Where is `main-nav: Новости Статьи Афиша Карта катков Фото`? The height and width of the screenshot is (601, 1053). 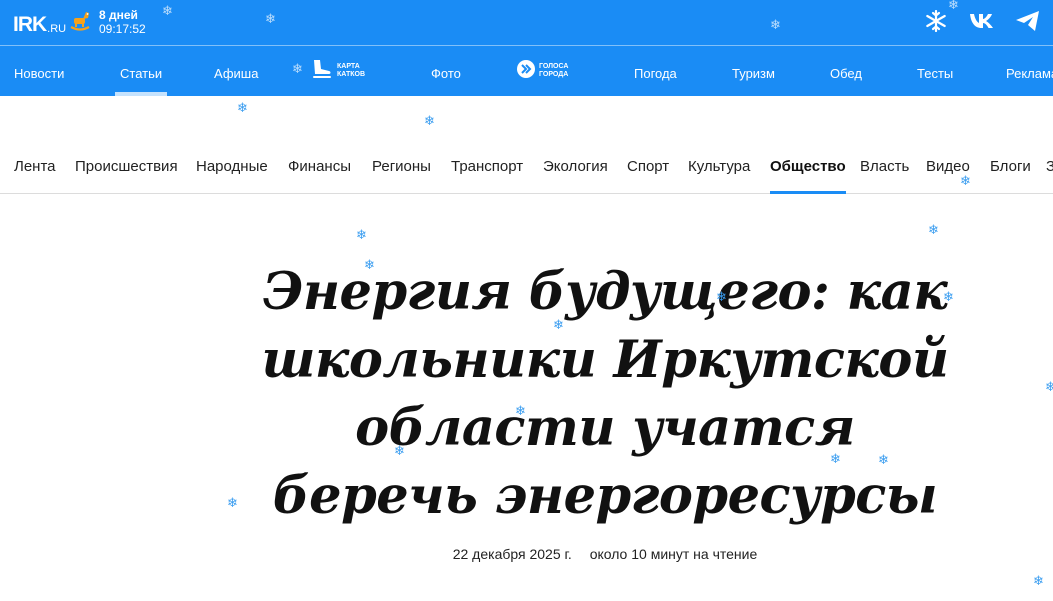 main-nav: Новости Статьи Афиша Карта катков Фото is located at coordinates (526, 71).